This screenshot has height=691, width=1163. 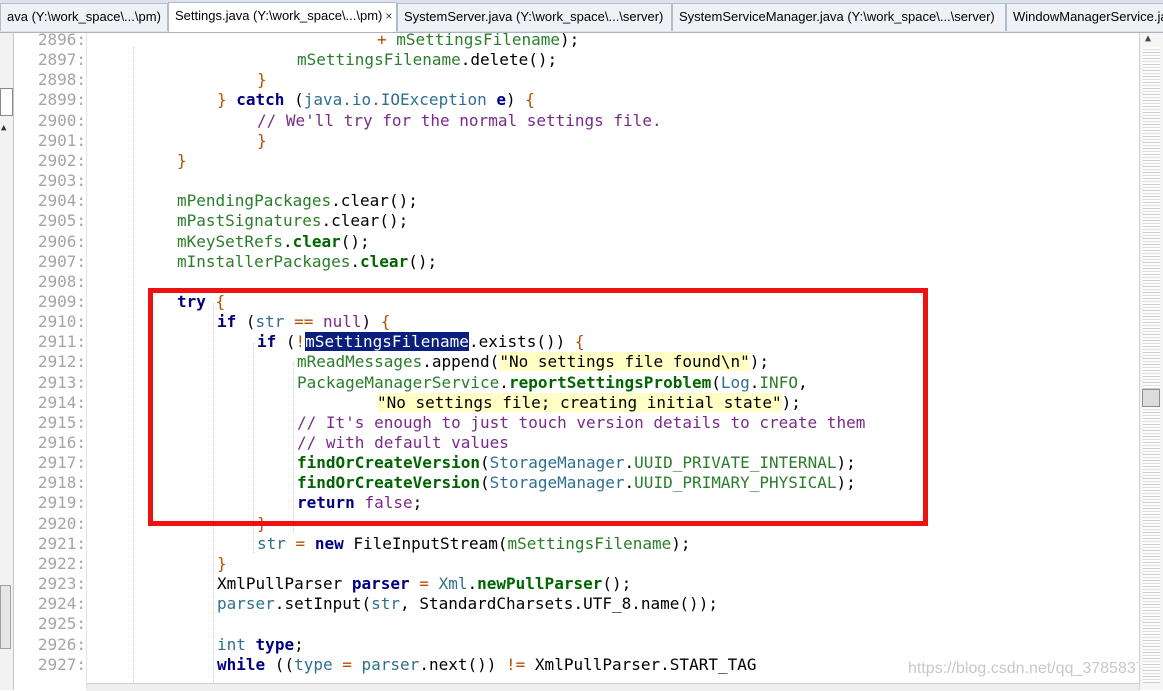 I want to click on tab-4: WindowManagerService.ja, so click(x=1084, y=17).